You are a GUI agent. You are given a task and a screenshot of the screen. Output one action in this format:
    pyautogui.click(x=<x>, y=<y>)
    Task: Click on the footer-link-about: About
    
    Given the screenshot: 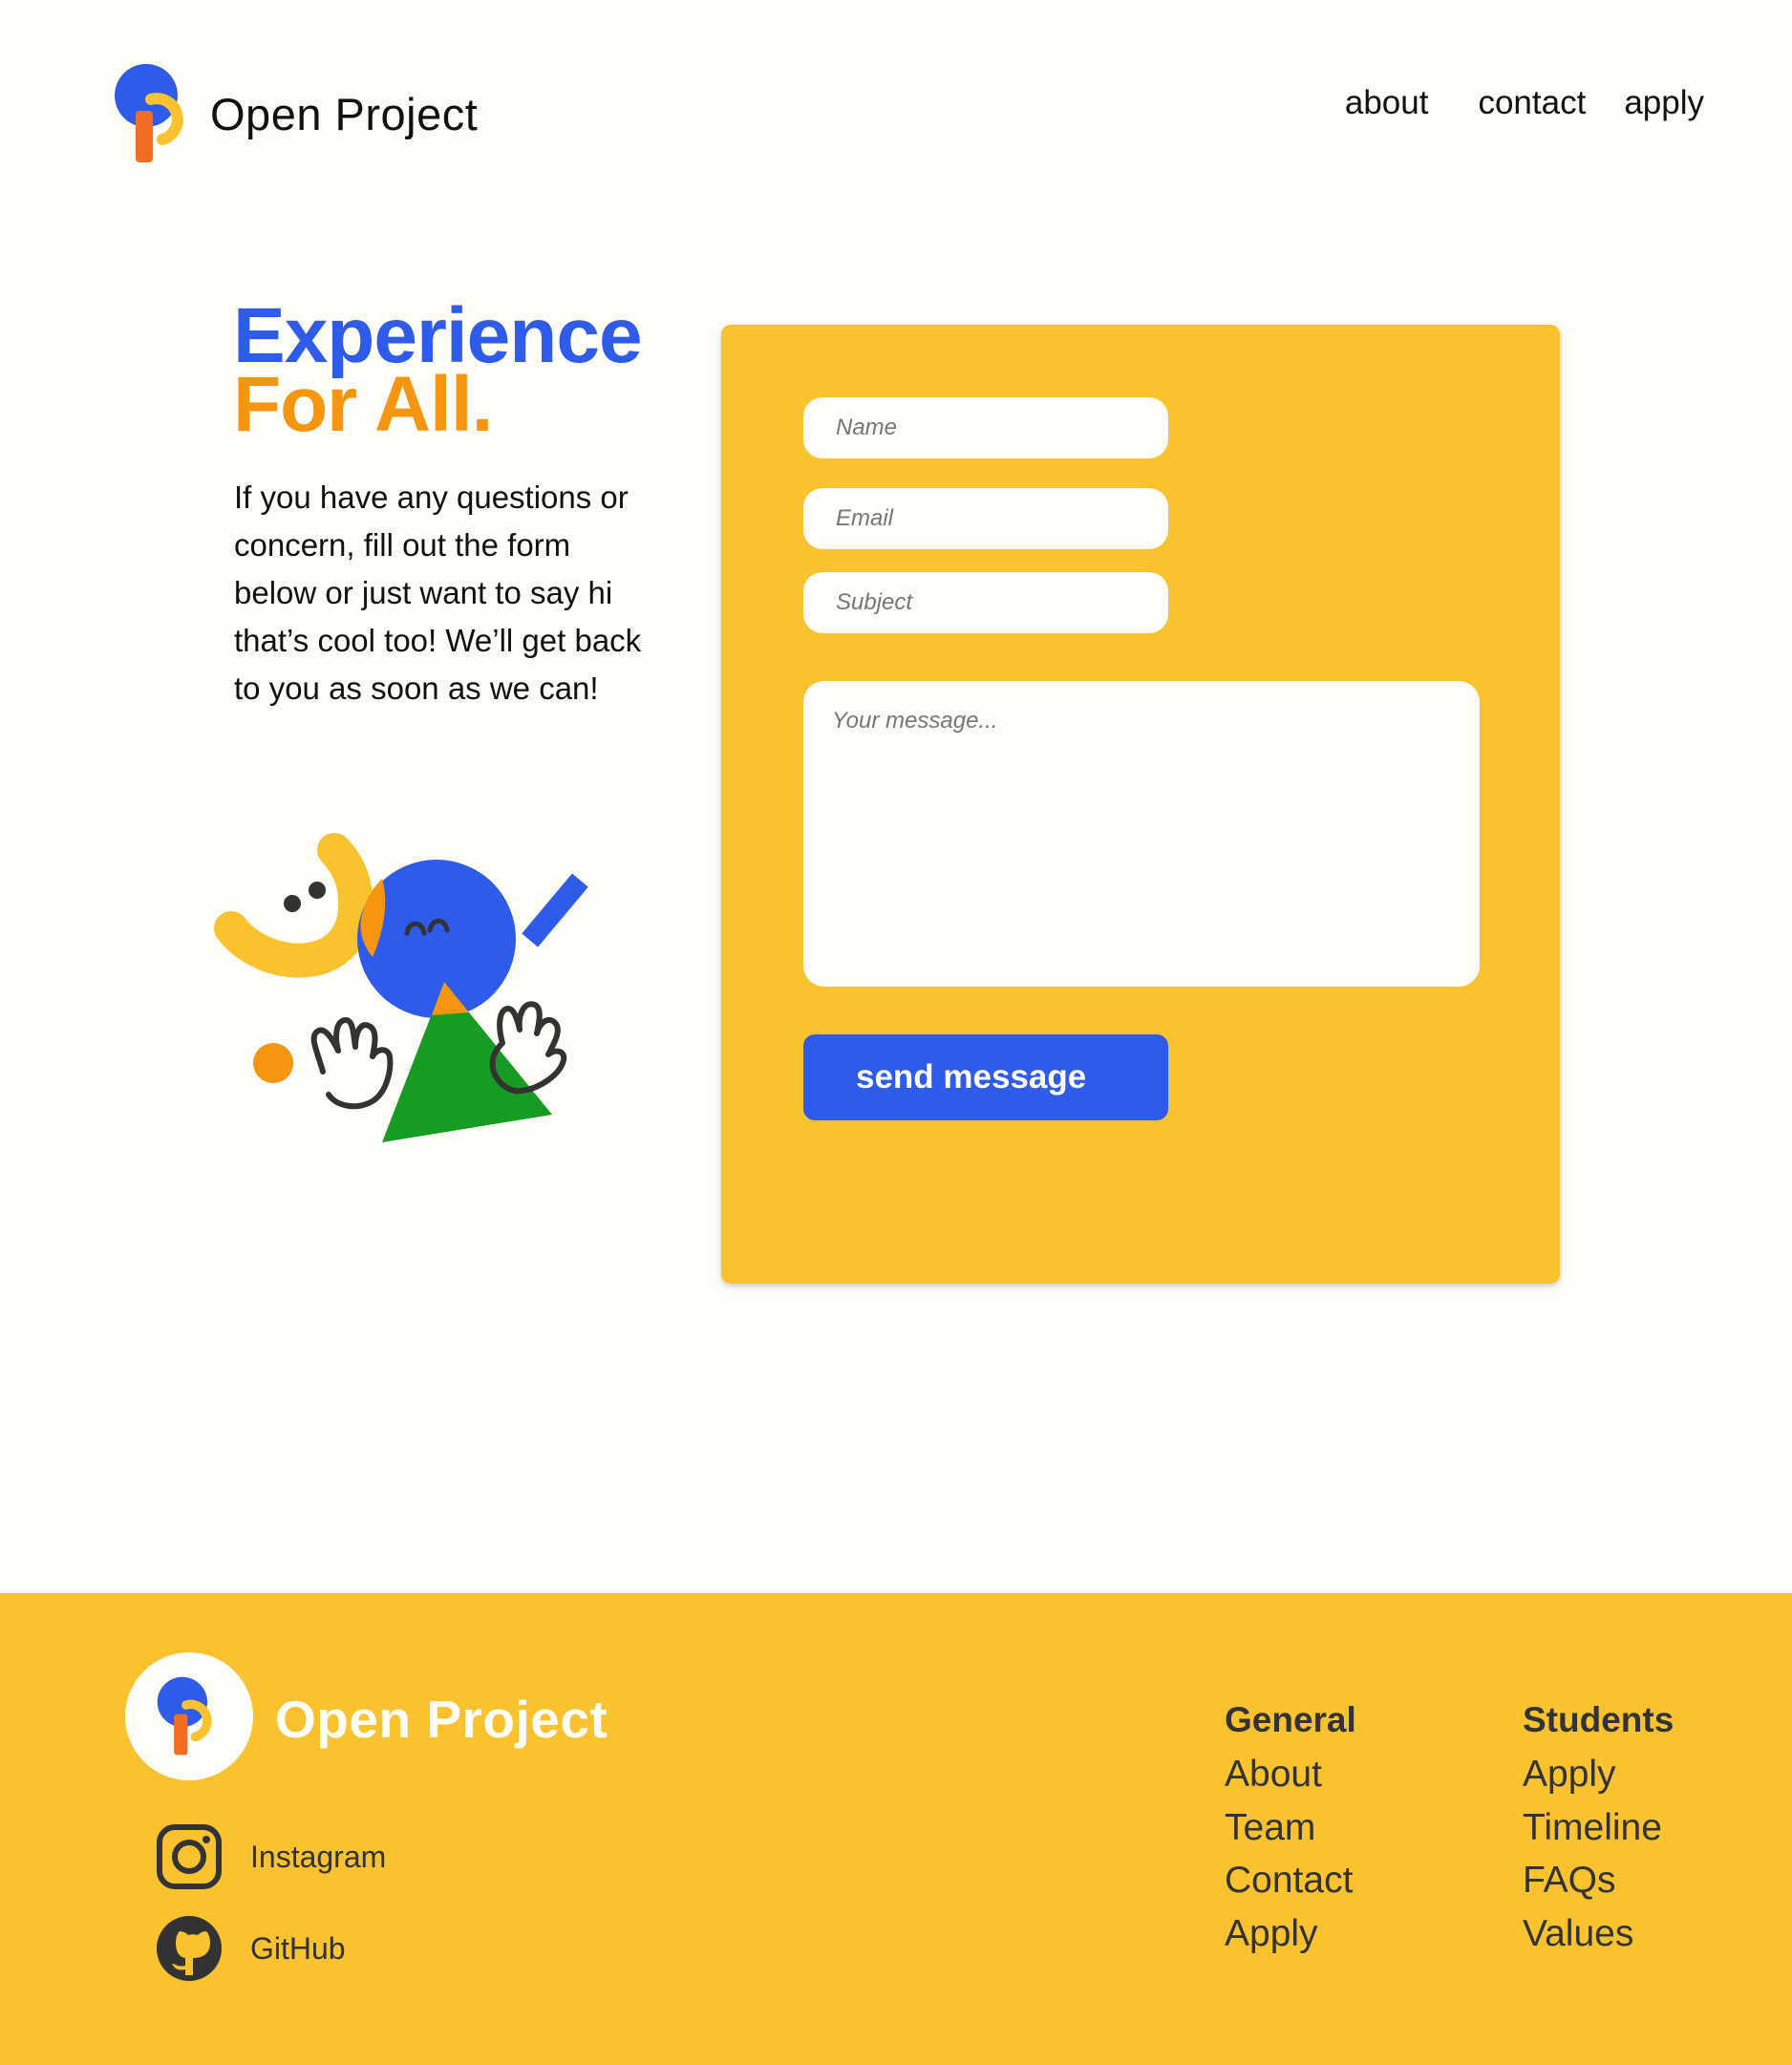 What is the action you would take?
    pyautogui.click(x=1290, y=1774)
    